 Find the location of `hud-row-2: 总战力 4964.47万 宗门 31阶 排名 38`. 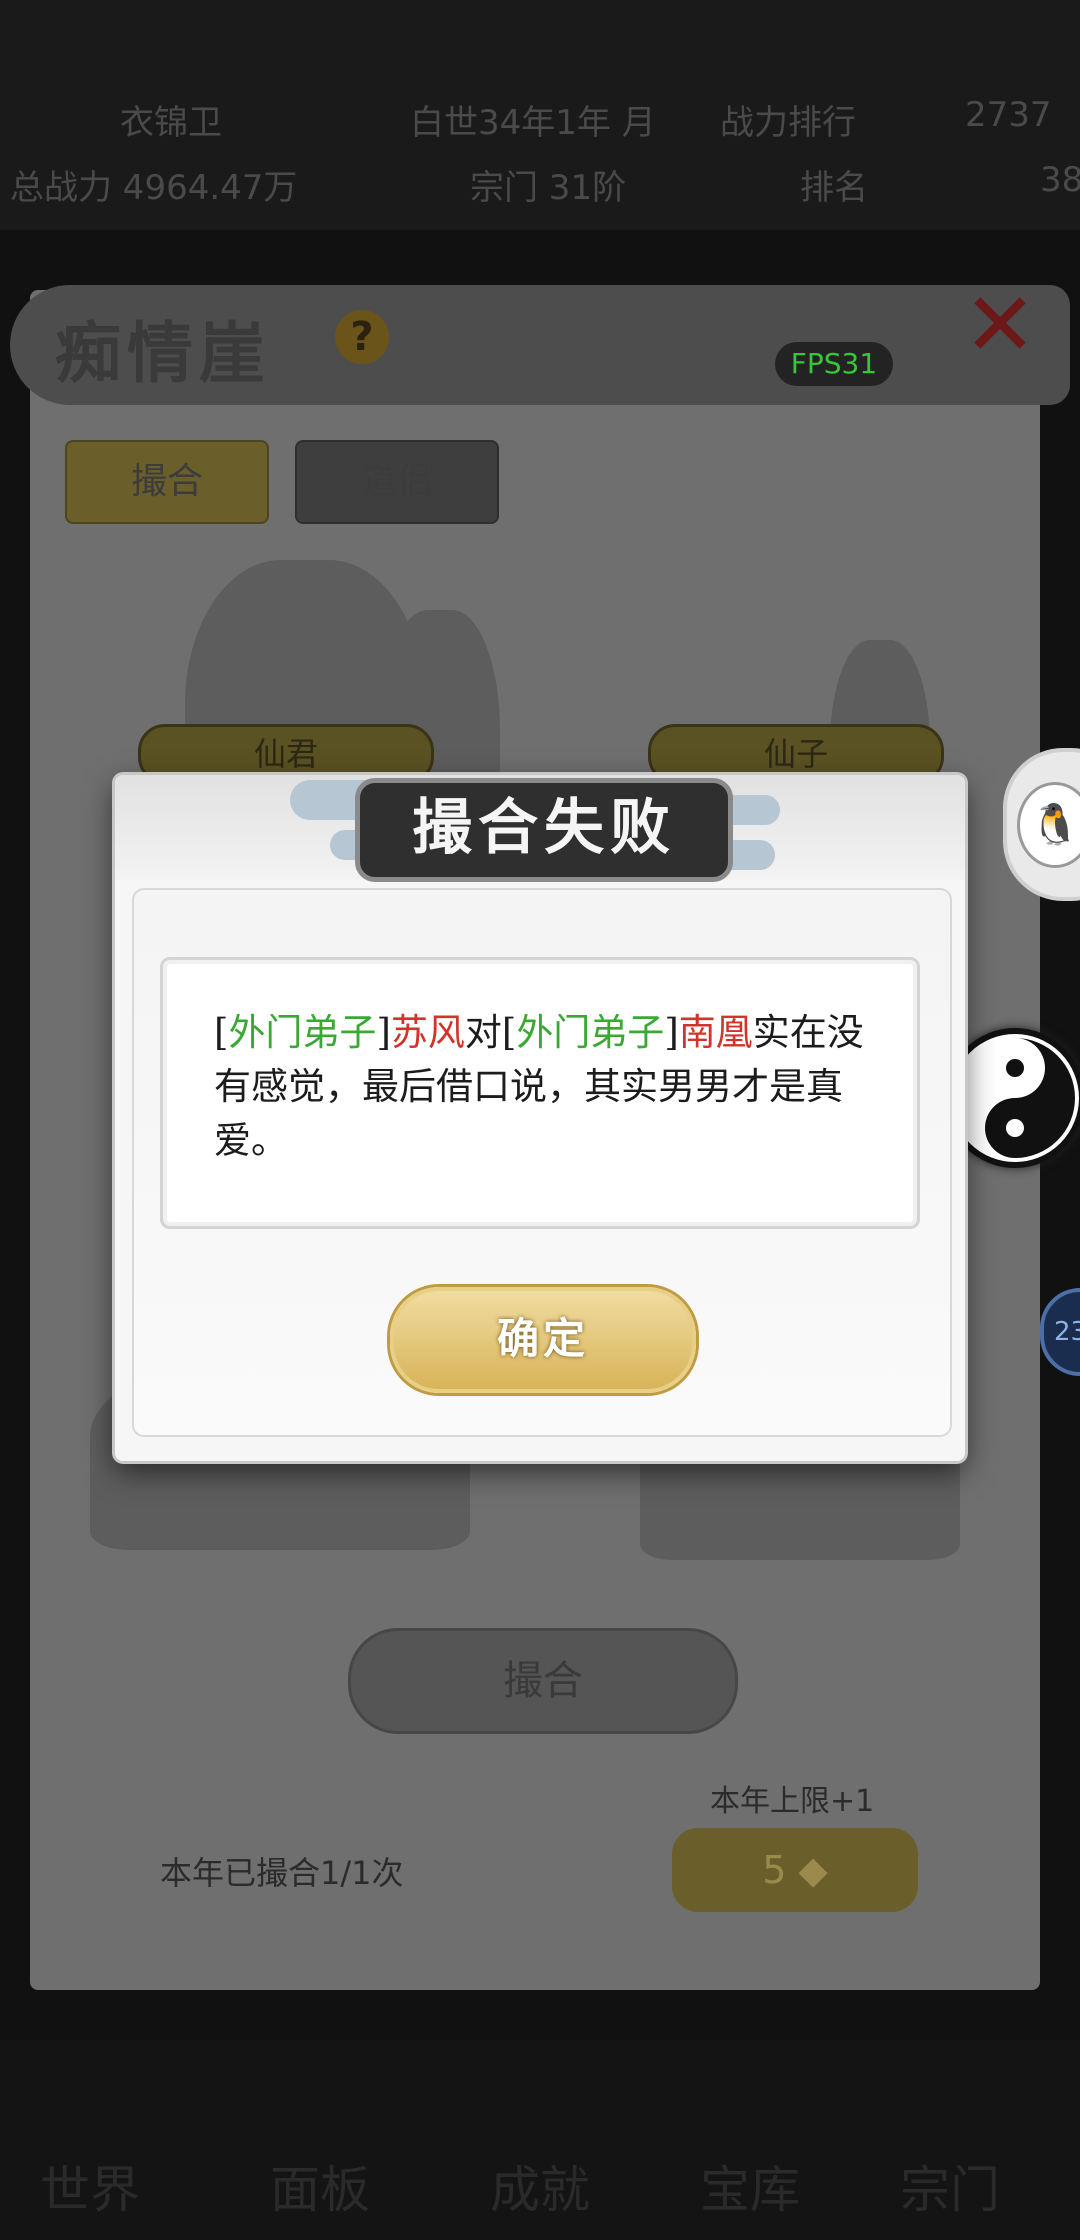

hud-row-2: 总战力 4964.47万 宗门 31阶 排名 38 is located at coordinates (540, 190).